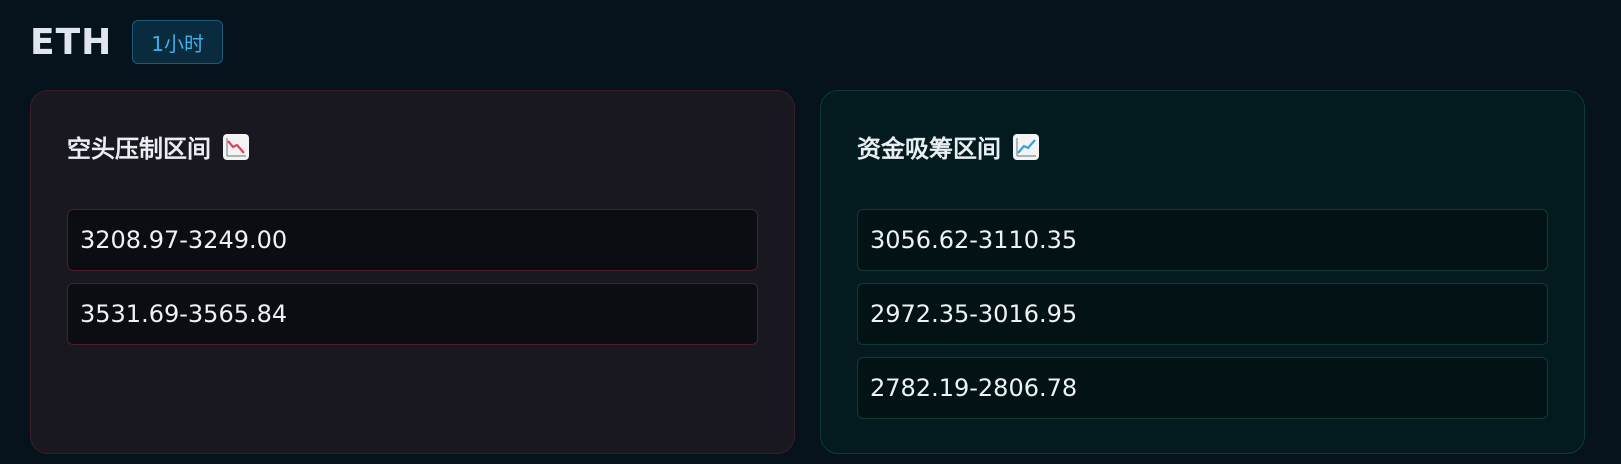 Image resolution: width=1621 pixels, height=464 pixels. Describe the element at coordinates (139, 149) in the screenshot. I see `bear-panel-title-text: 空头压制区间` at that location.